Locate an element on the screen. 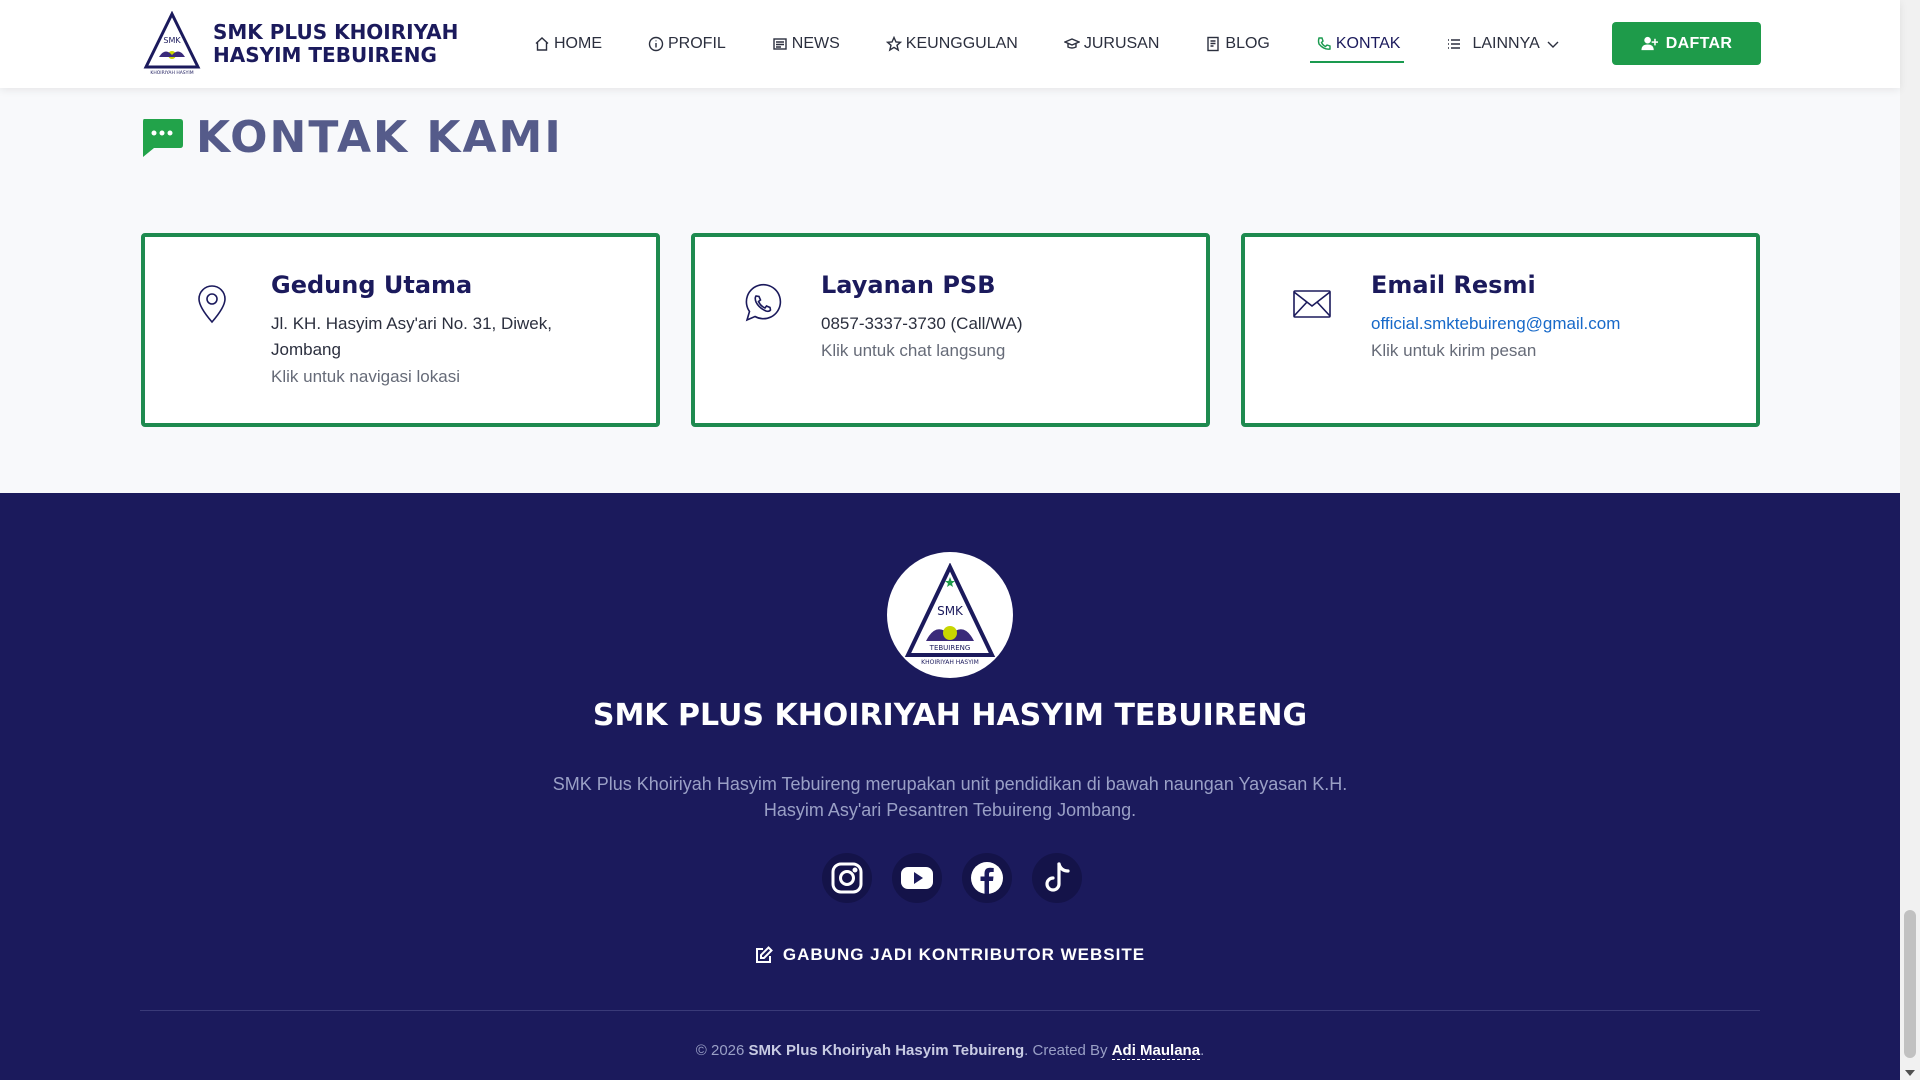  page-title: KONTAK KAMI is located at coordinates (379, 137).